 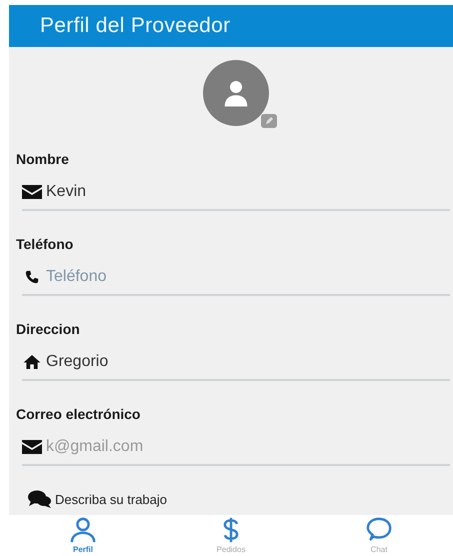 I want to click on field-label: Nombre, so click(x=42, y=159).